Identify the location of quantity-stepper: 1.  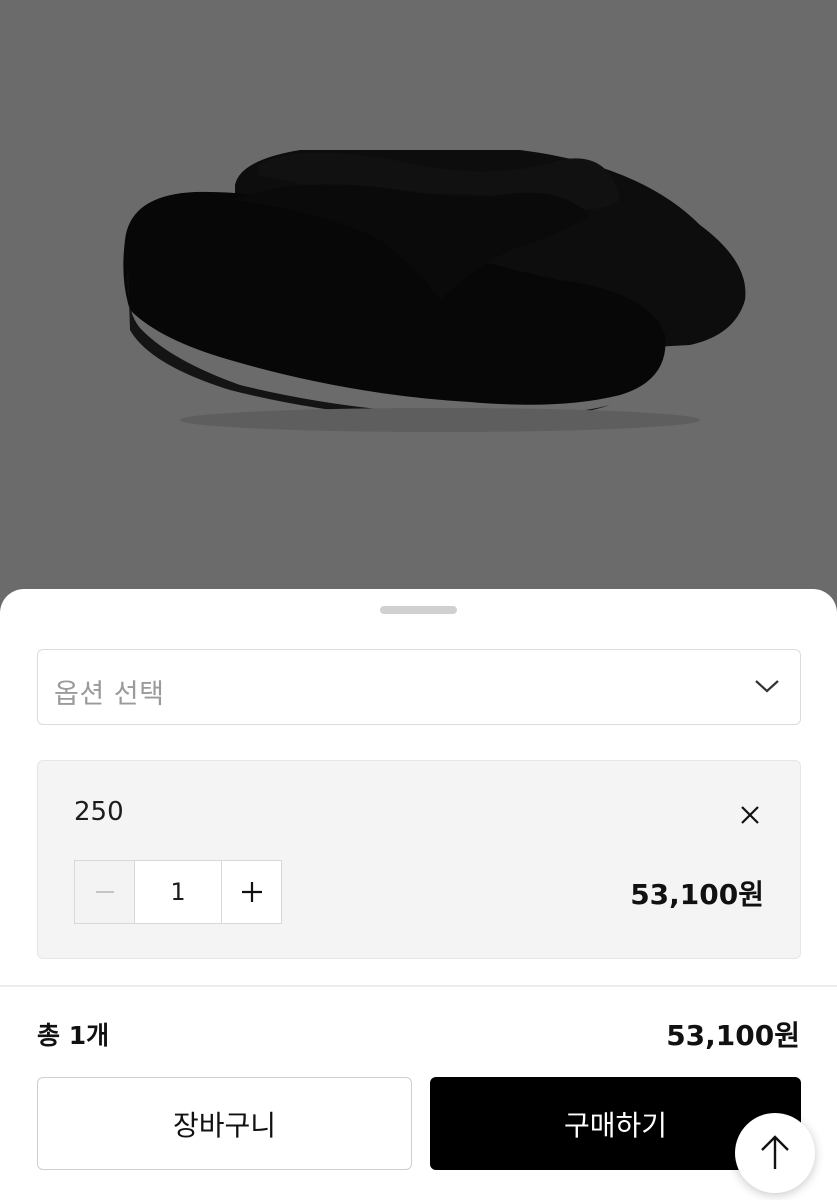
(178, 892).